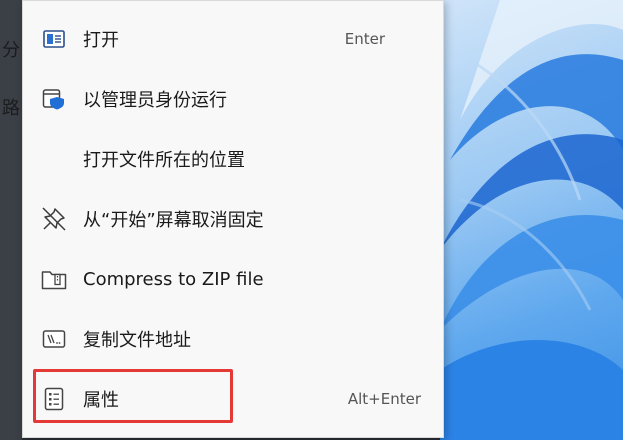 The image size is (623, 440). I want to click on menu-item-shortcut: Alt+Enter, so click(384, 399).